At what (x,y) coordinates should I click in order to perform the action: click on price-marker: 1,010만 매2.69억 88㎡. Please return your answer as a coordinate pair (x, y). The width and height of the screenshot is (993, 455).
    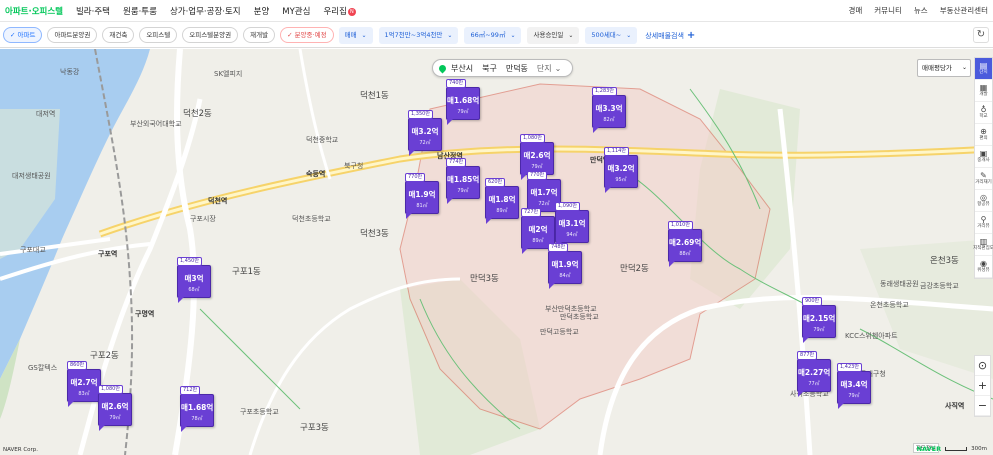
    Looking at the image, I should click on (685, 244).